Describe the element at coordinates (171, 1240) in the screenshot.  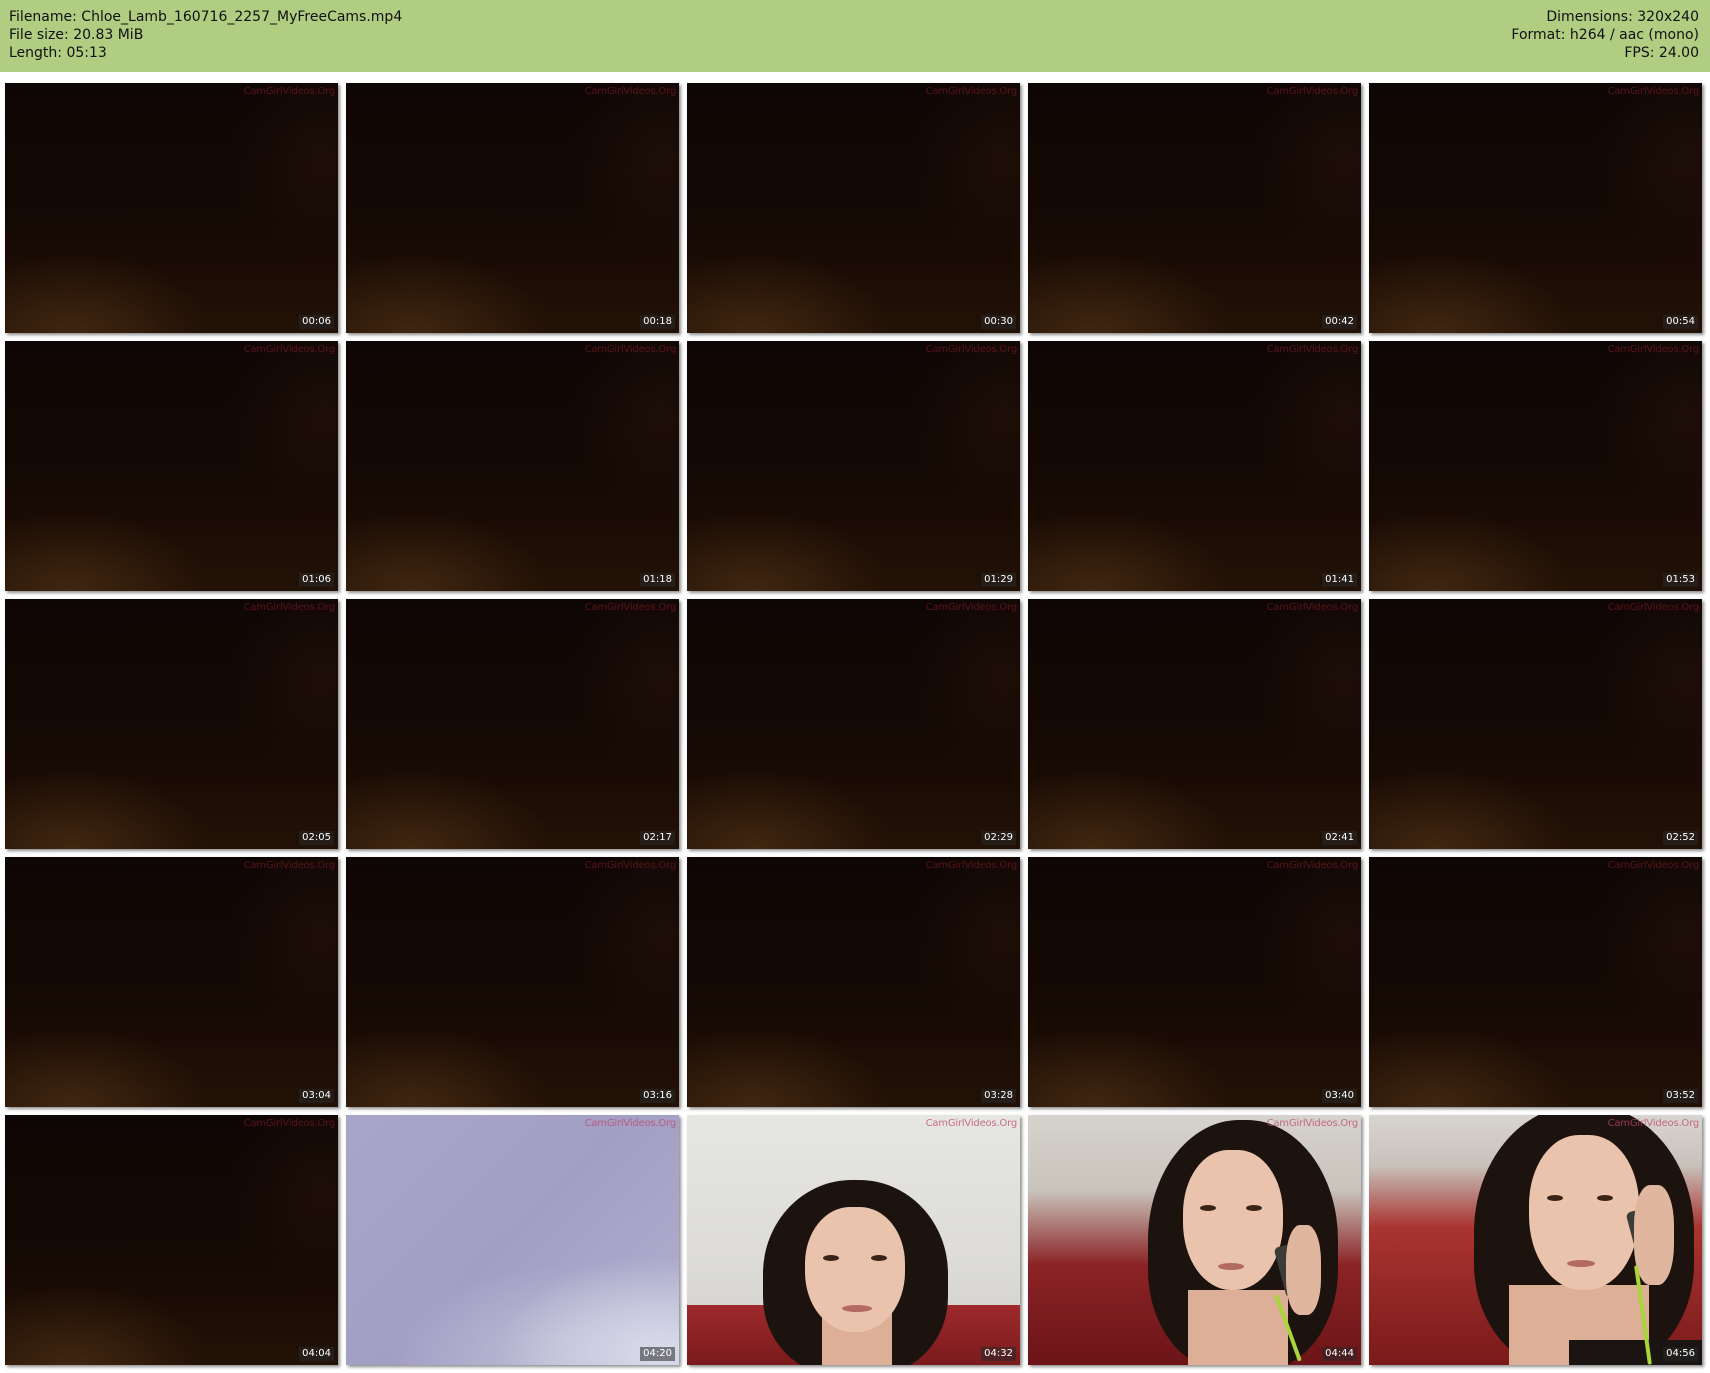
I see `thumbnail-frame: CamGirlVideos.Org 04:04` at that location.